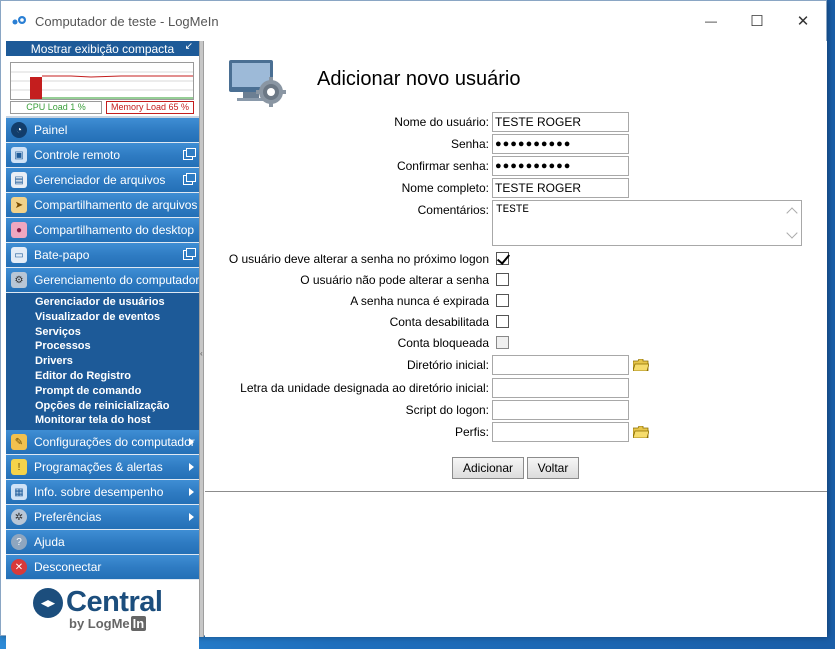  What do you see at coordinates (102, 391) in the screenshot?
I see `subnav-prompt-comando: Prompt de comando` at bounding box center [102, 391].